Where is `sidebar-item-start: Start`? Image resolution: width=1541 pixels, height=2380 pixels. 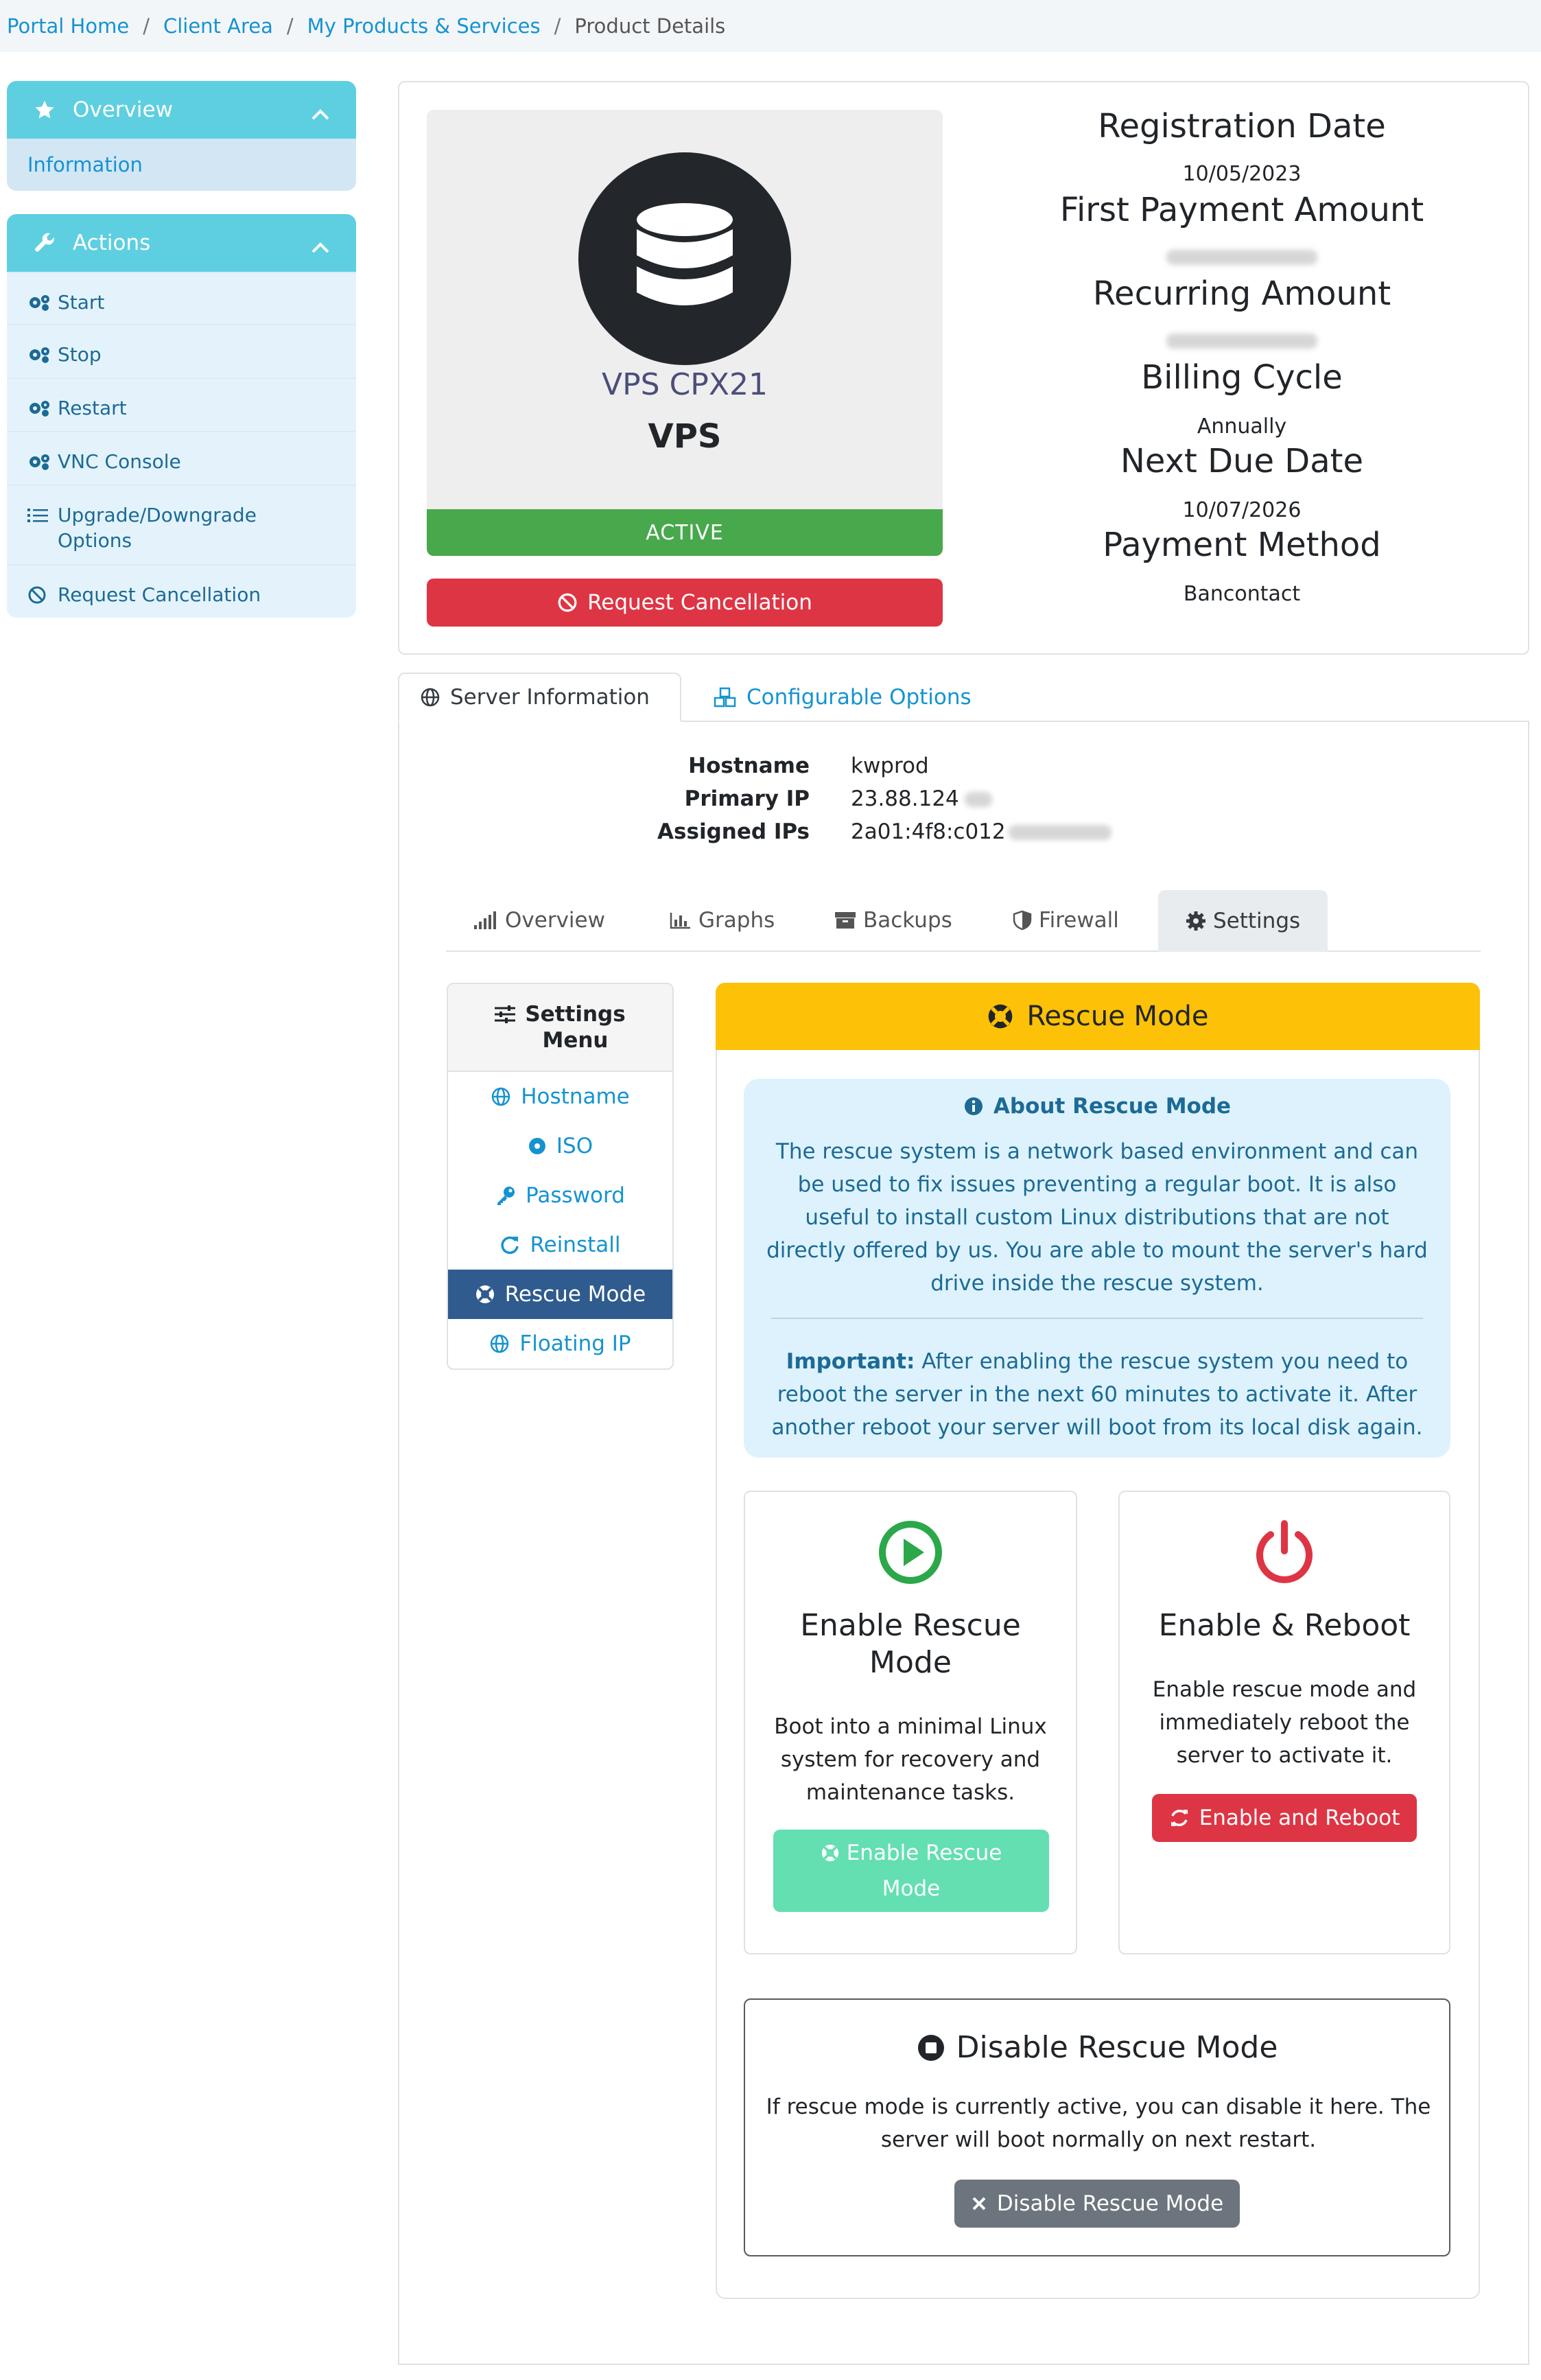 sidebar-item-start: Start is located at coordinates (181, 298).